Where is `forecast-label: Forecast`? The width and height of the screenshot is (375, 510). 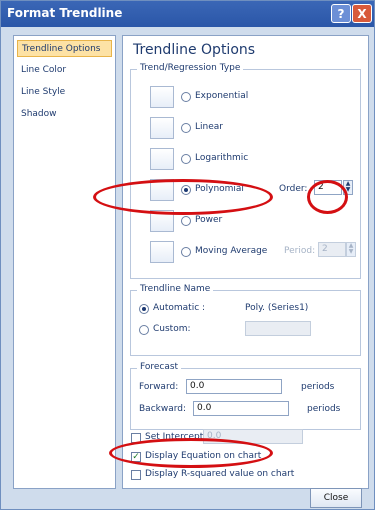 forecast-label: Forecast is located at coordinates (159, 367).